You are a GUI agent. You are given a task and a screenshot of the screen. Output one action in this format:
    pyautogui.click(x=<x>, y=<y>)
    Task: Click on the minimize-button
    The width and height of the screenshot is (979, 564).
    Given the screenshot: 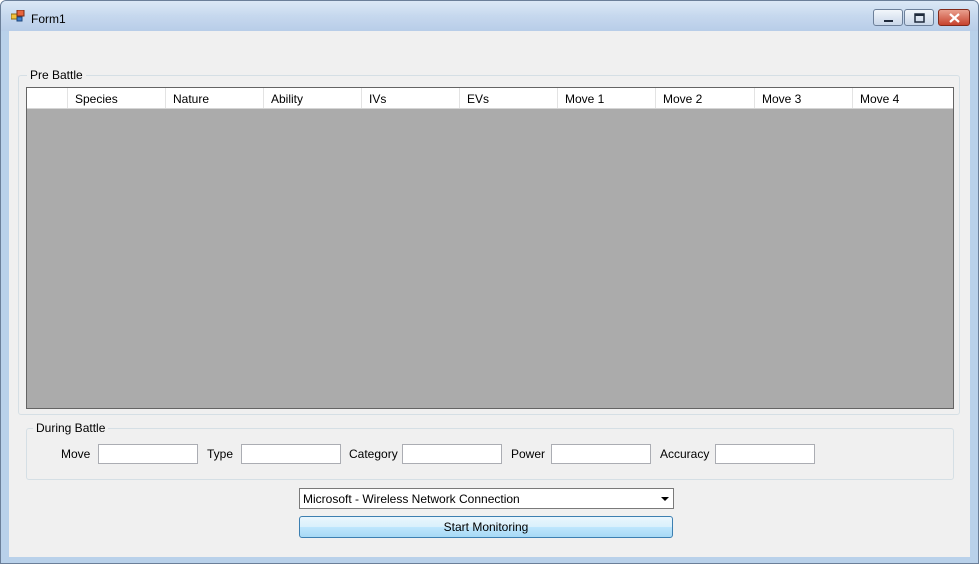 What is the action you would take?
    pyautogui.click(x=888, y=17)
    